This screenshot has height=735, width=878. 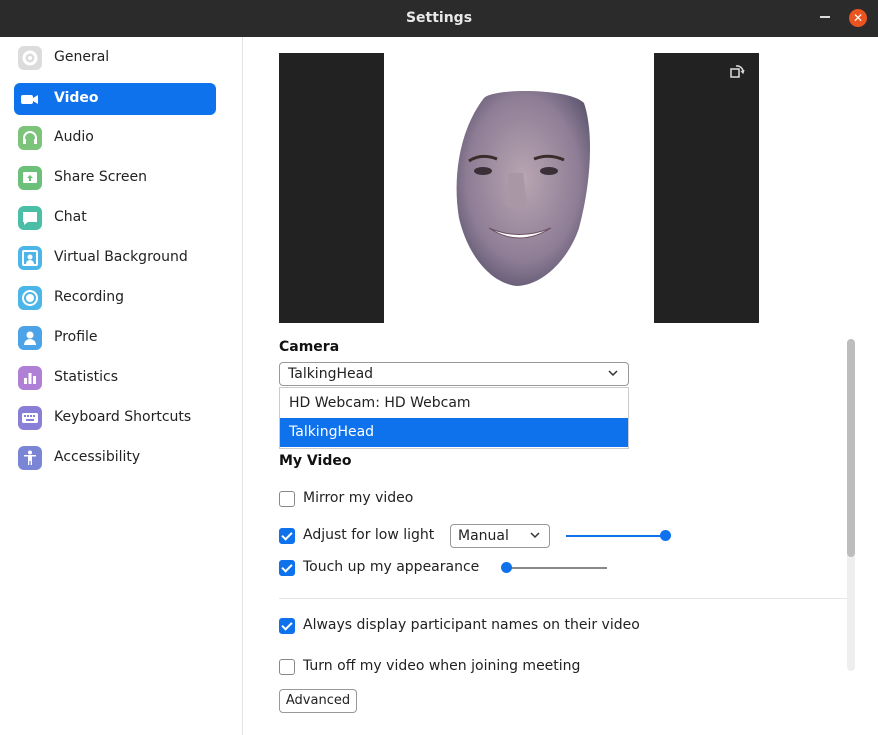 I want to click on camera-option-selected: TalkingHead, so click(x=454, y=432).